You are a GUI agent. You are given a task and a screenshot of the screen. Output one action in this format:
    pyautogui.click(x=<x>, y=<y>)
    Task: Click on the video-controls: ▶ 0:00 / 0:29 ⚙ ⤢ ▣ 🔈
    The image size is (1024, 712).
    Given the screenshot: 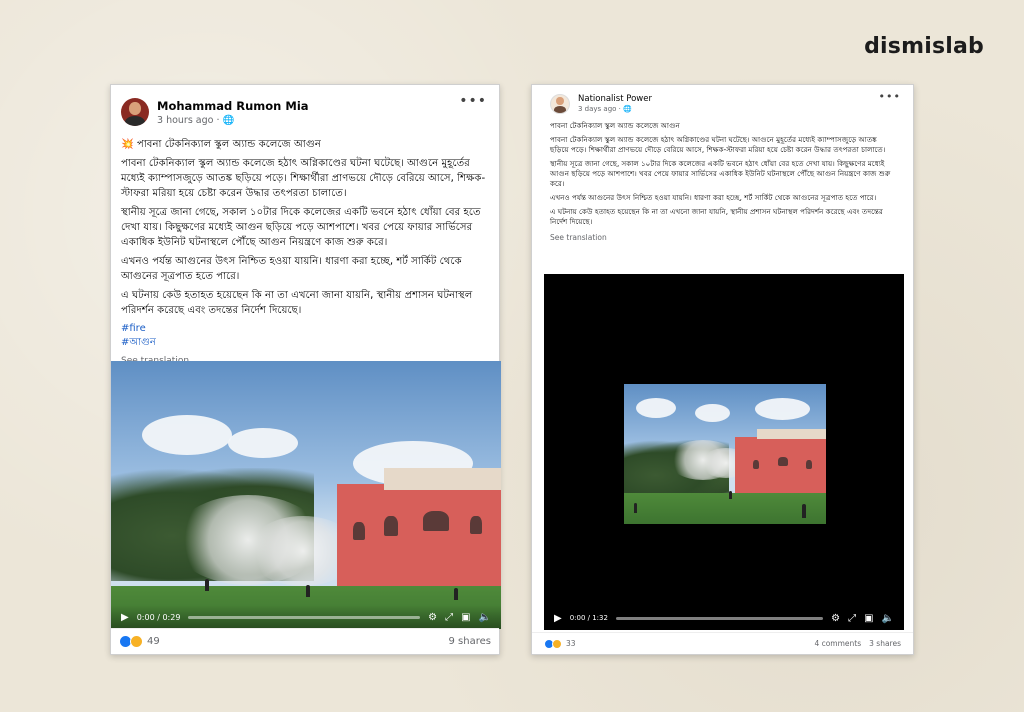 What is the action you would take?
    pyautogui.click(x=306, y=617)
    